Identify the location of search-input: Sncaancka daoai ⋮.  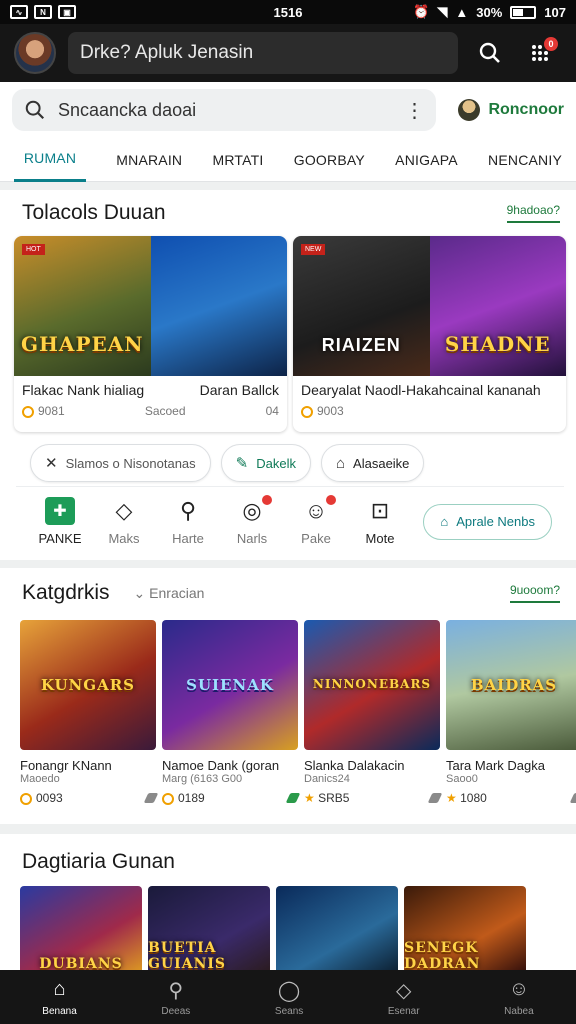
(224, 110).